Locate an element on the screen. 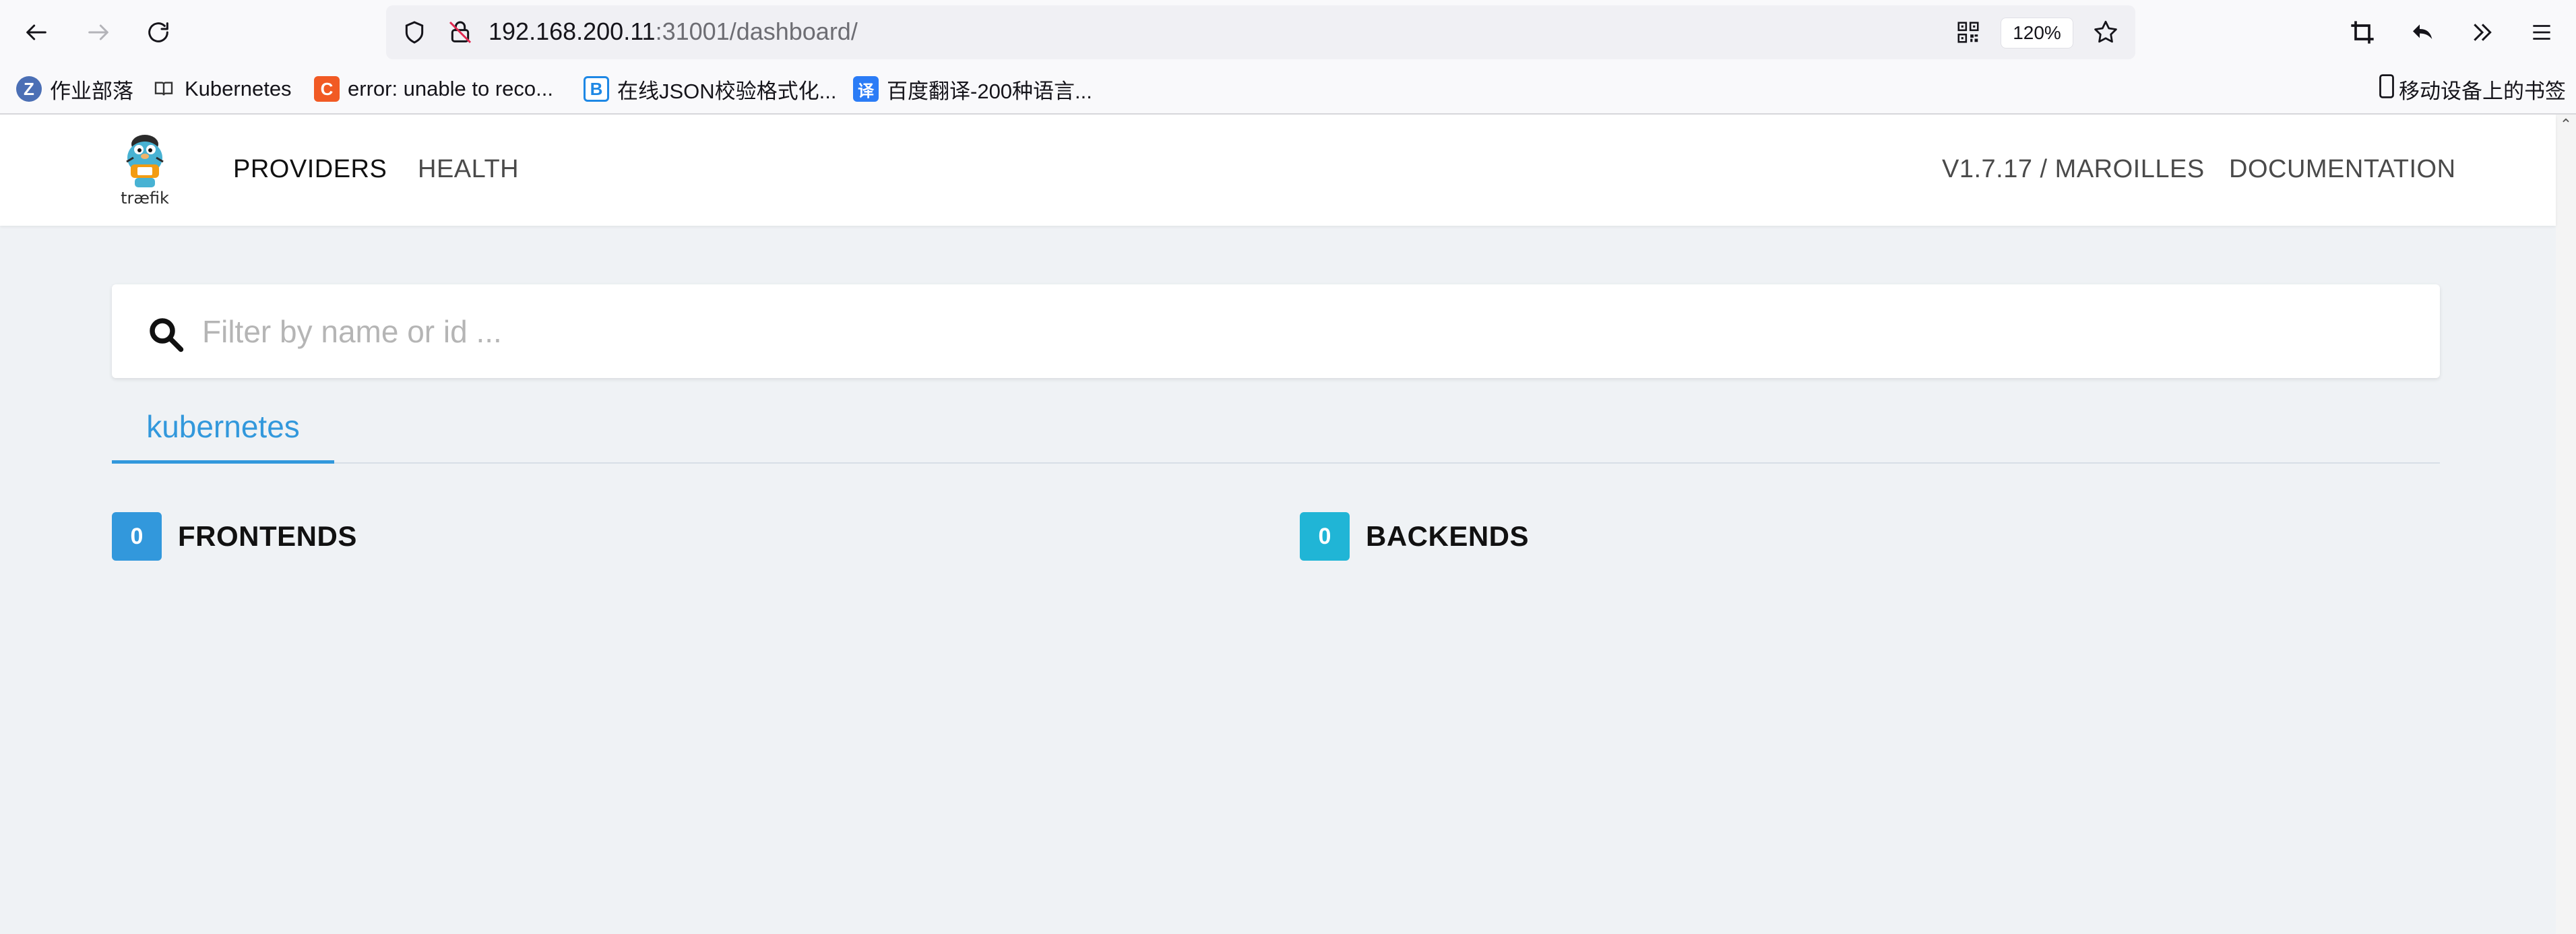 The height and width of the screenshot is (934, 2576). provider-tabs: kubernetes is located at coordinates (1276, 428).